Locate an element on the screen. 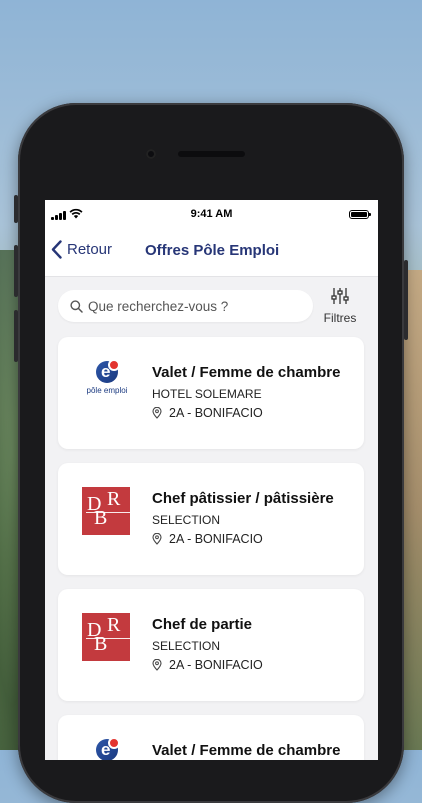 This screenshot has width=422, height=803. earpiece-speaker is located at coordinates (211, 154).